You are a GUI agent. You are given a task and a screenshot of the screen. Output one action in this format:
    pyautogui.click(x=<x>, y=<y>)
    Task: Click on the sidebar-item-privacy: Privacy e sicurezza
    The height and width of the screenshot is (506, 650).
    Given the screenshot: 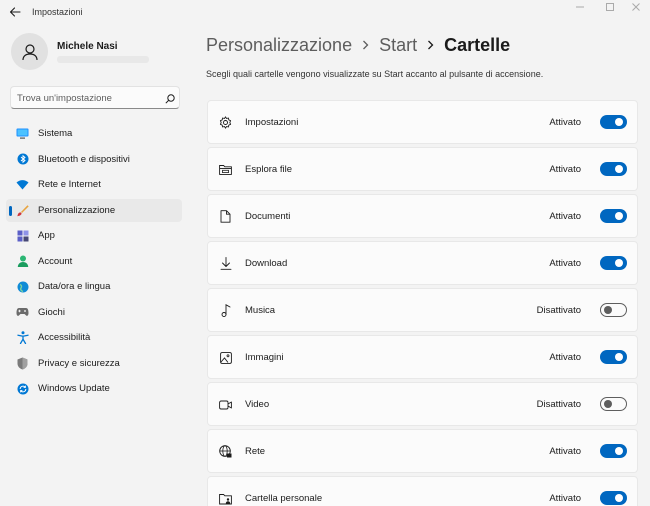 What is the action you would take?
    pyautogui.click(x=94, y=364)
    